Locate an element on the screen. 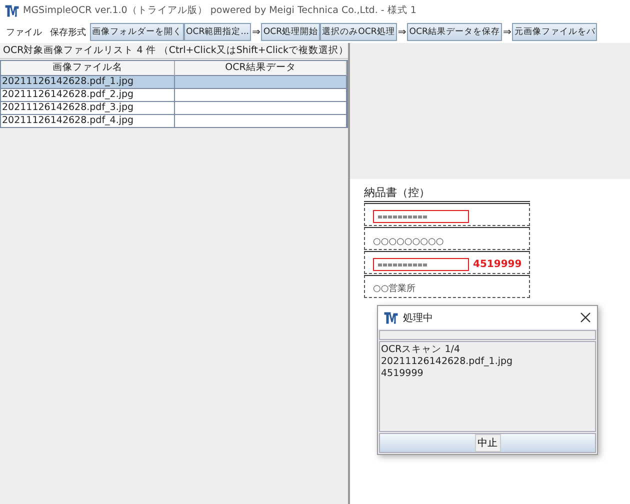  log-line: 4519999 is located at coordinates (402, 374).